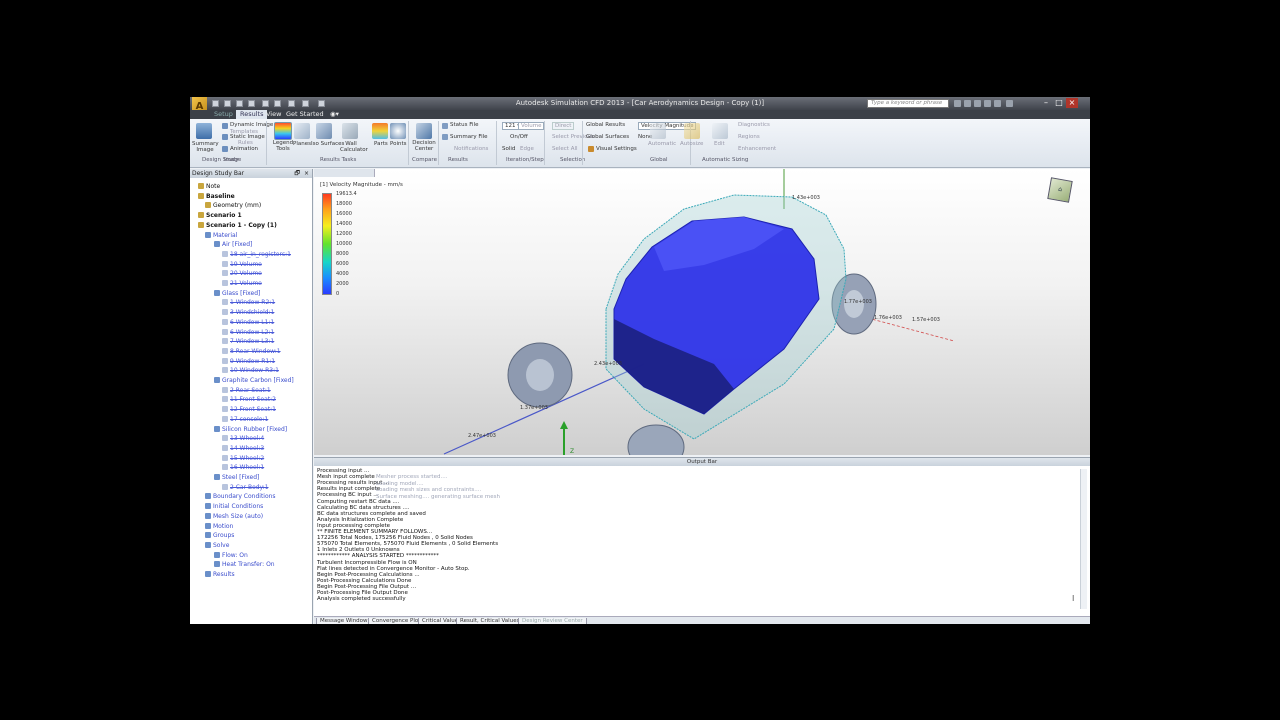 The height and width of the screenshot is (720, 1280). I want to click on tree-item: 16 Wheel:1, so click(243, 467).